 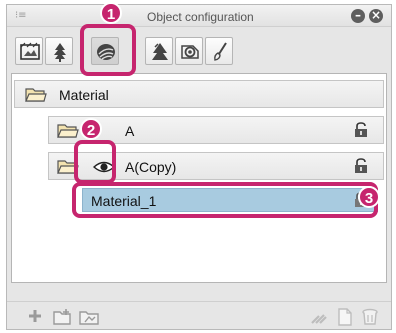 I want to click on brush-tool-icon, so click(x=220, y=51).